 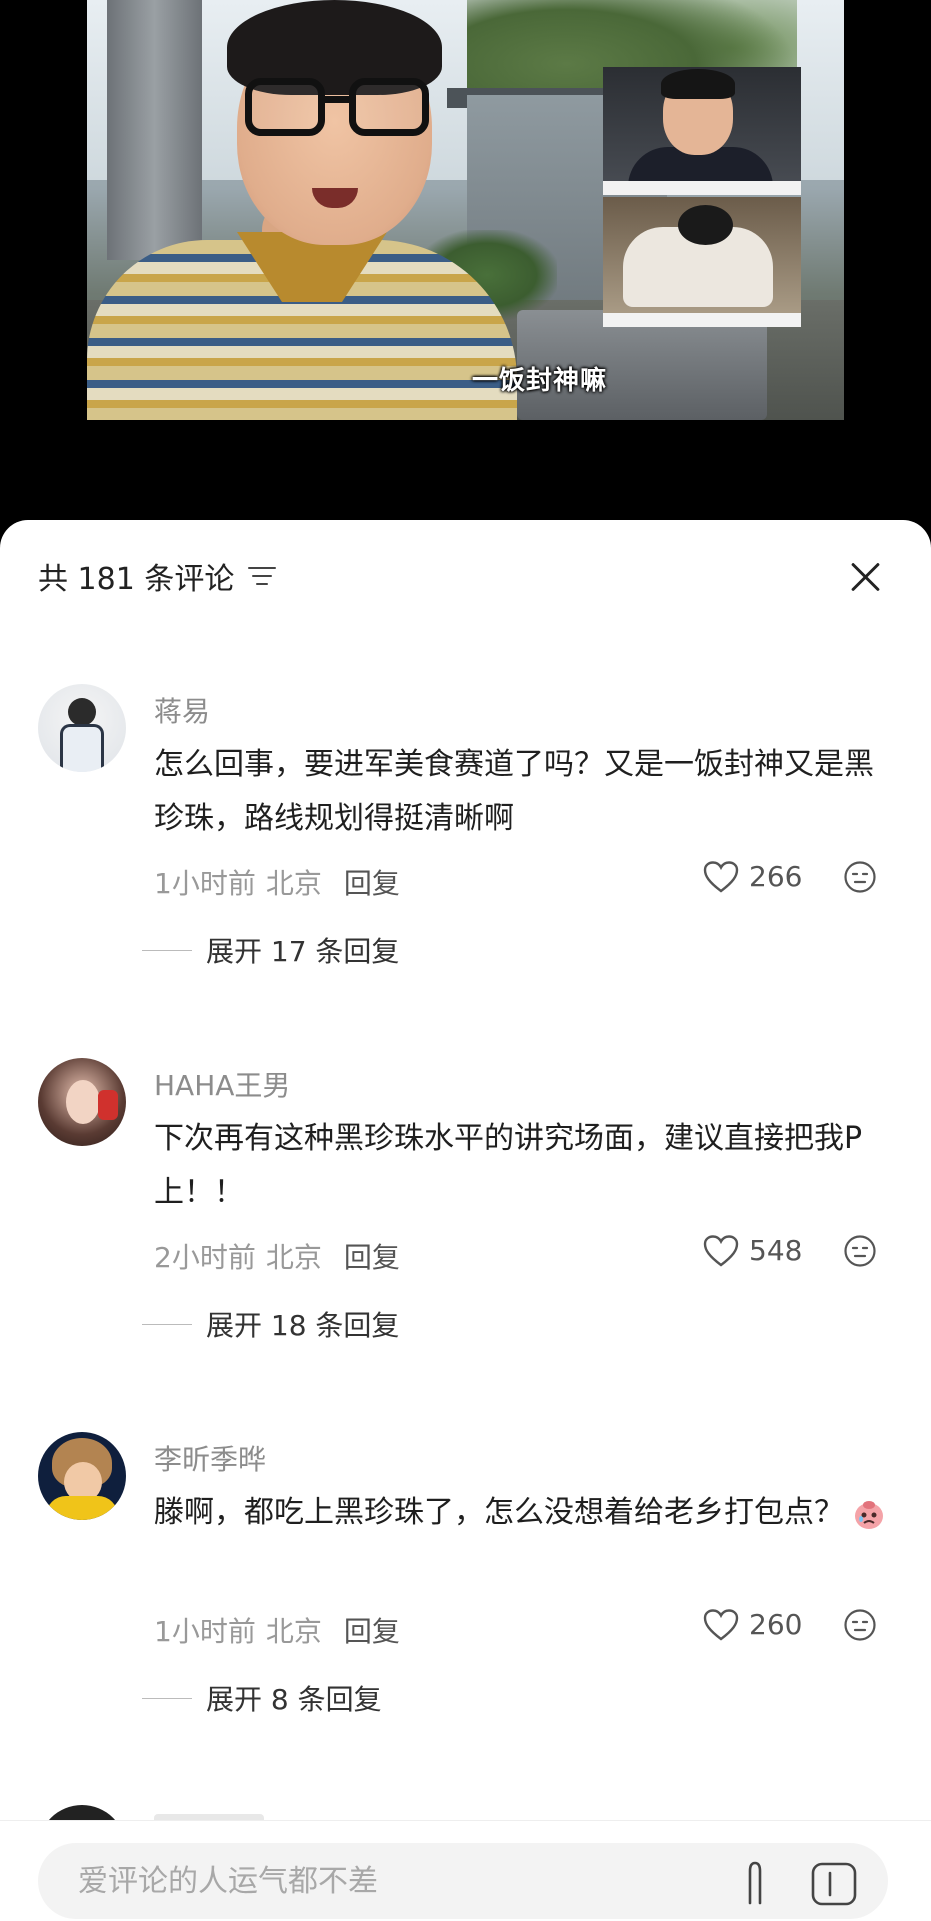 I want to click on mention-icon, so click(x=755, y=1884).